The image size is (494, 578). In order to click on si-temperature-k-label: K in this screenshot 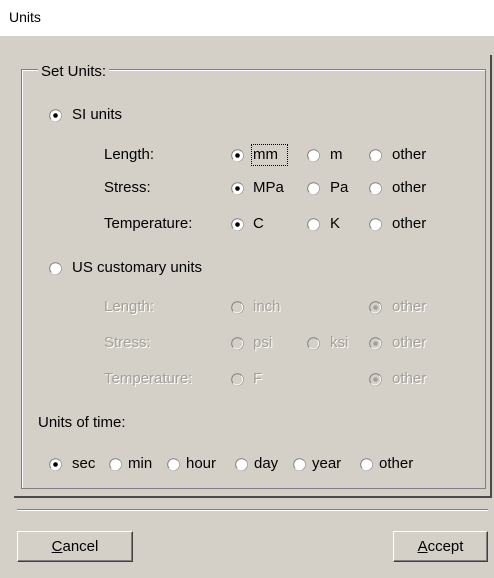, I will do `click(335, 223)`.